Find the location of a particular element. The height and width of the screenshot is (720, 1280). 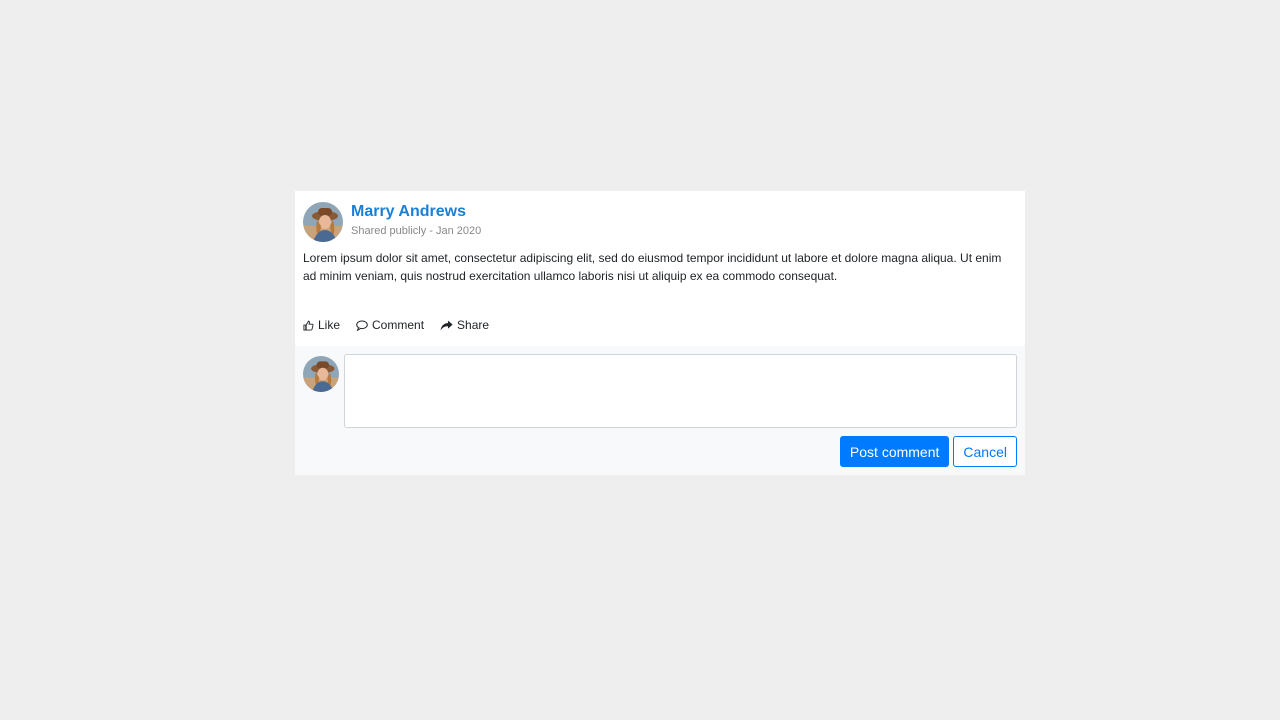

thumbs-up-icon is located at coordinates (308, 325).